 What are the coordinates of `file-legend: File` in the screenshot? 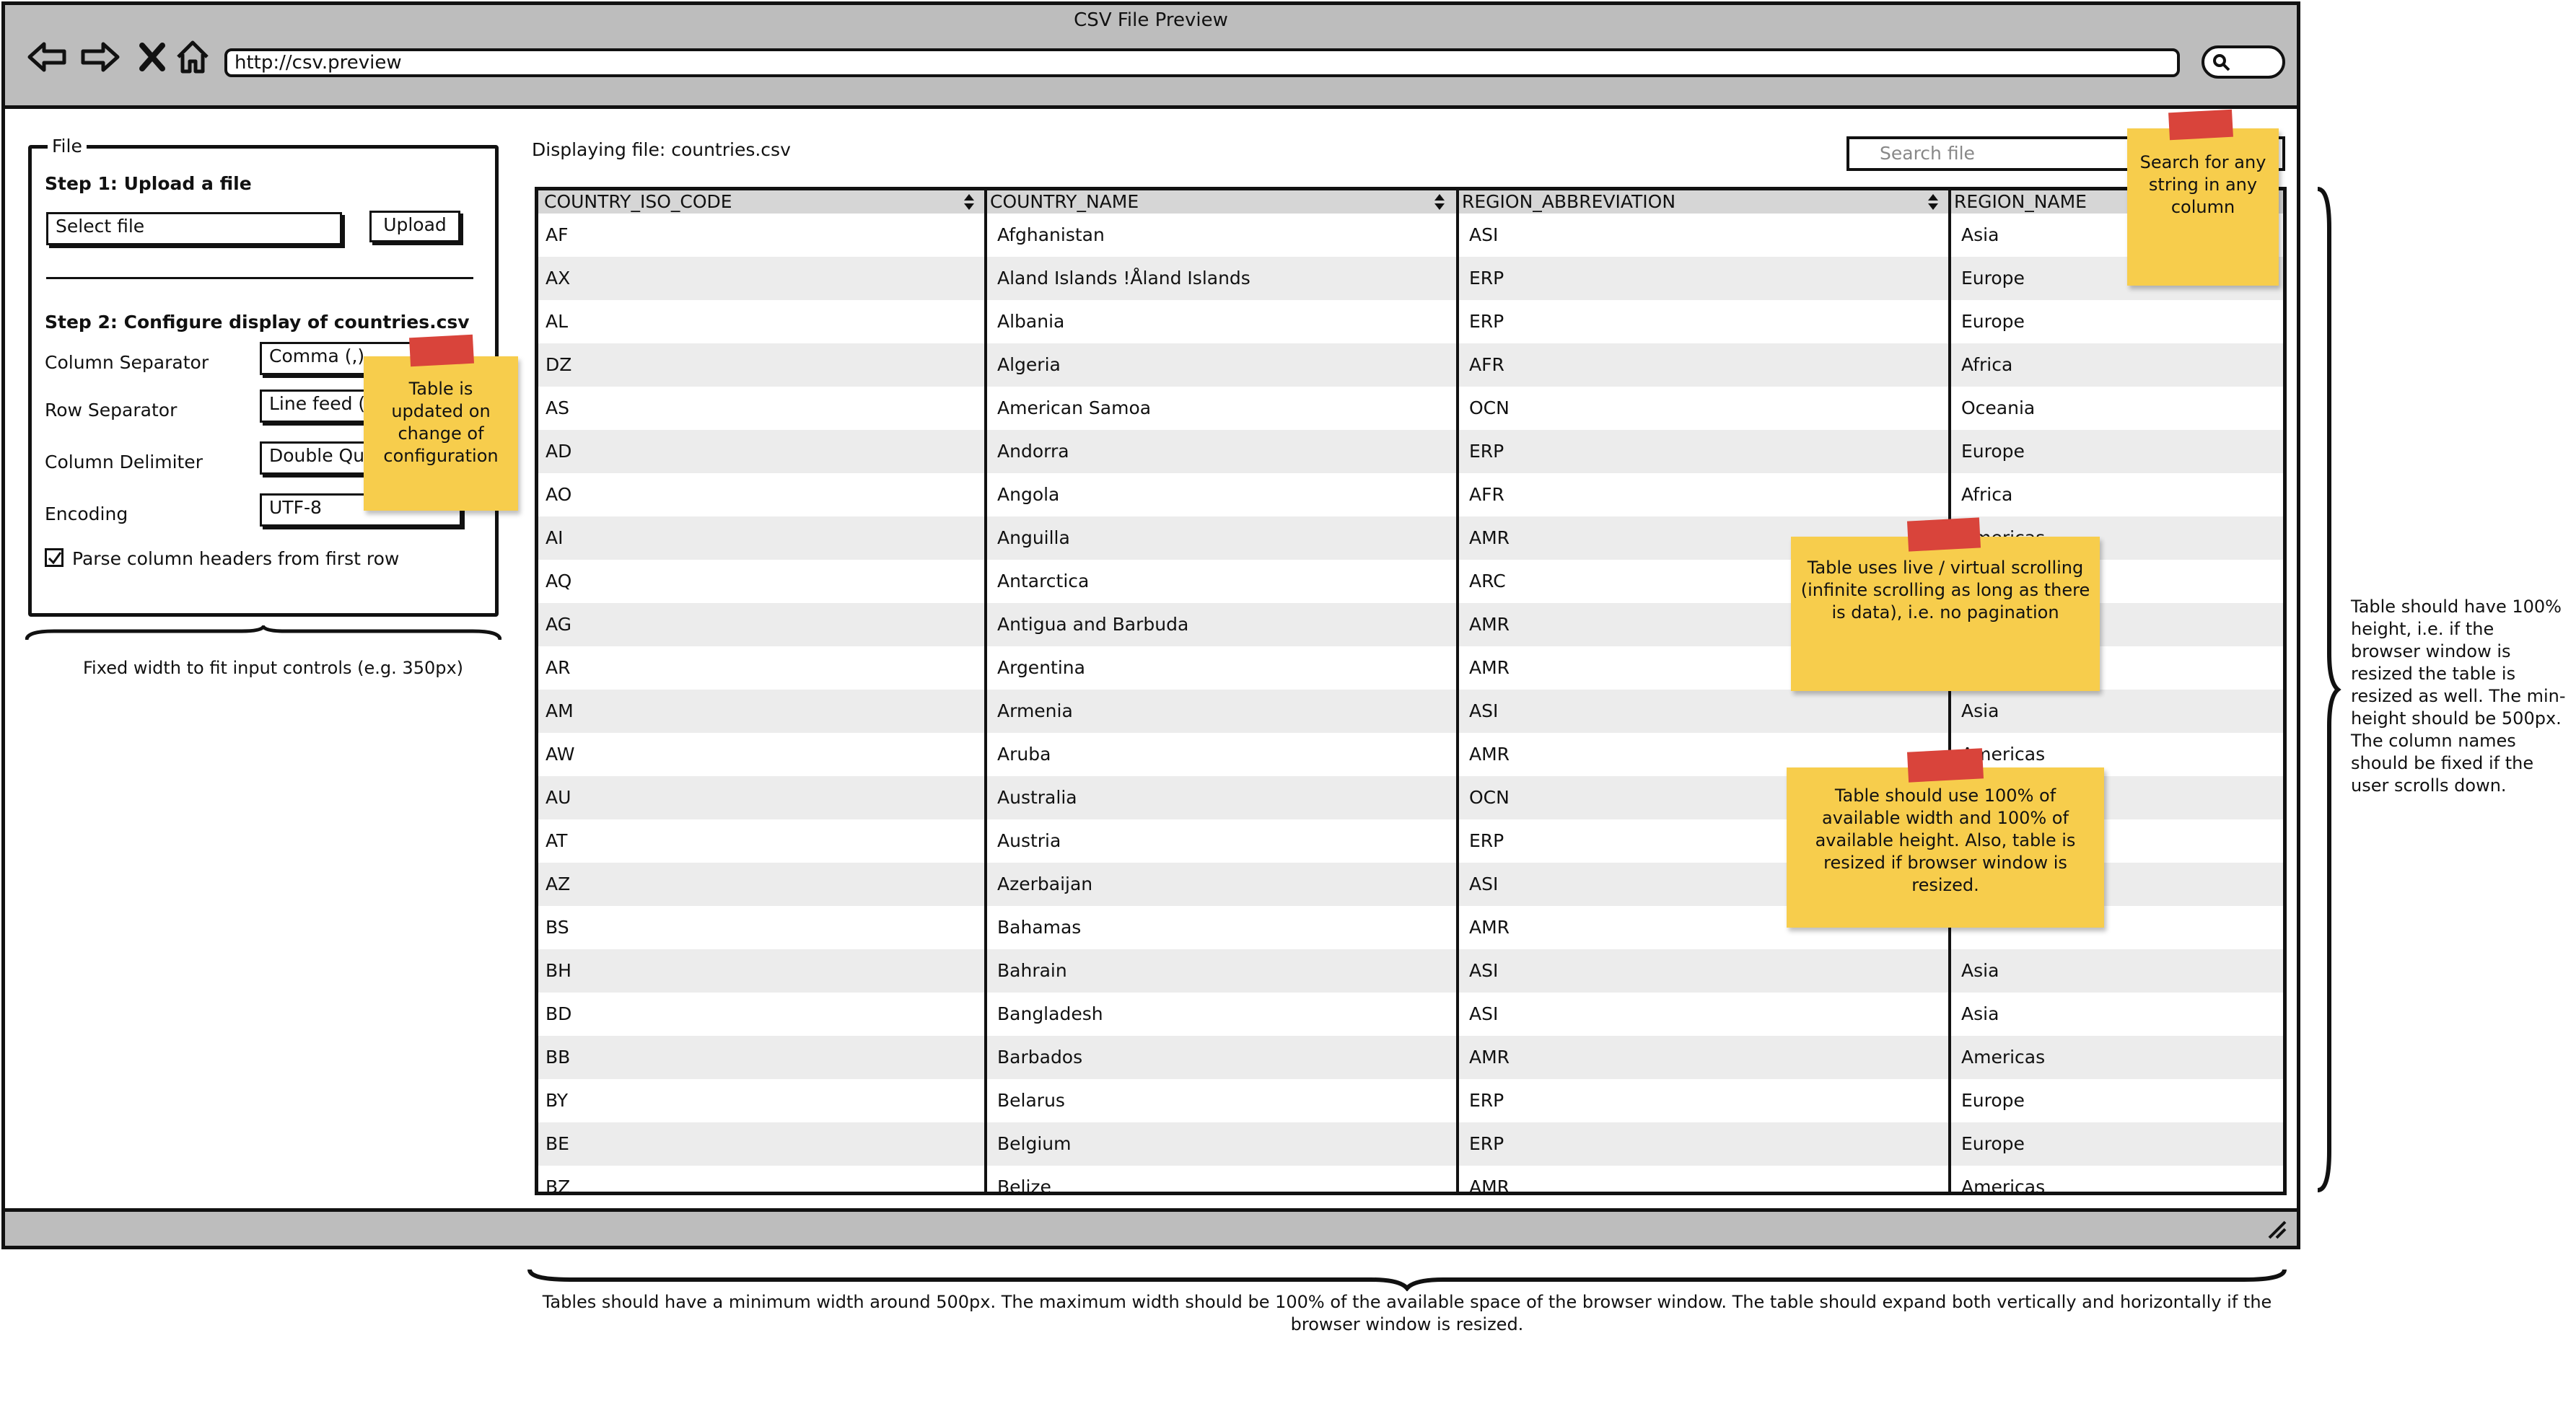 It's located at (67, 146).